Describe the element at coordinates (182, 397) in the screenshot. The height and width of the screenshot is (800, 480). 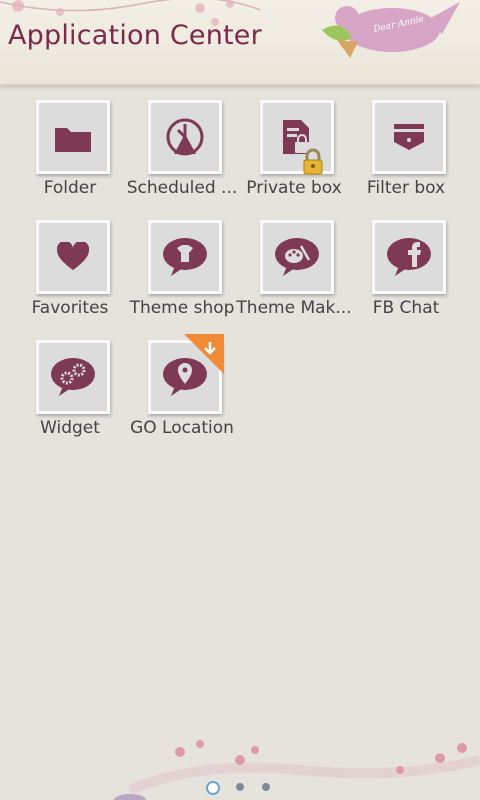
I see `app-go-location: GO Location` at that location.